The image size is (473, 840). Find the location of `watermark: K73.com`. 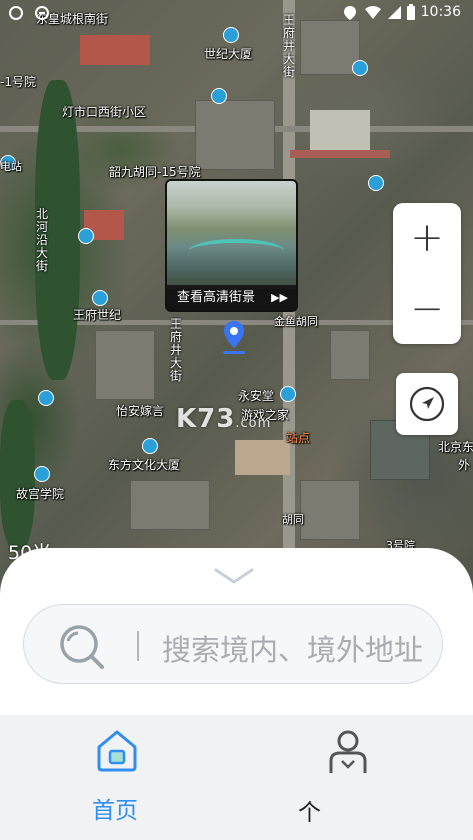

watermark: K73.com is located at coordinates (223, 419).